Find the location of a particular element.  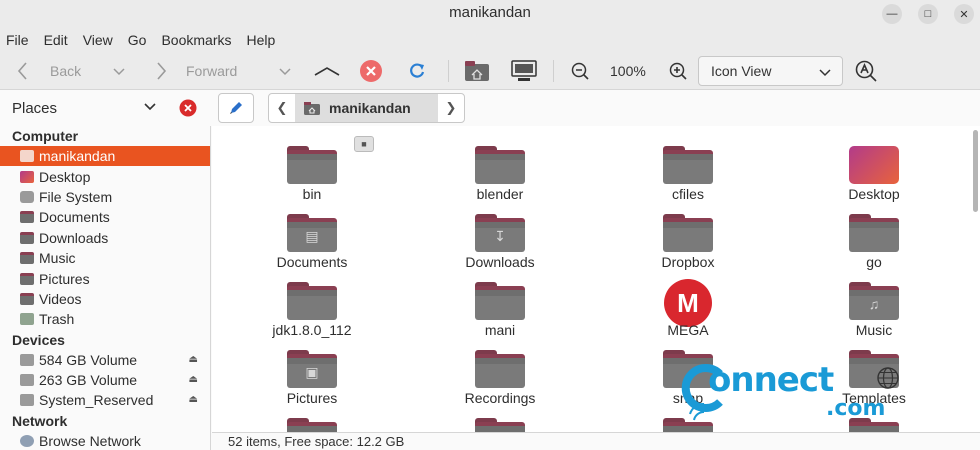

back-label: Back is located at coordinates (66, 71).